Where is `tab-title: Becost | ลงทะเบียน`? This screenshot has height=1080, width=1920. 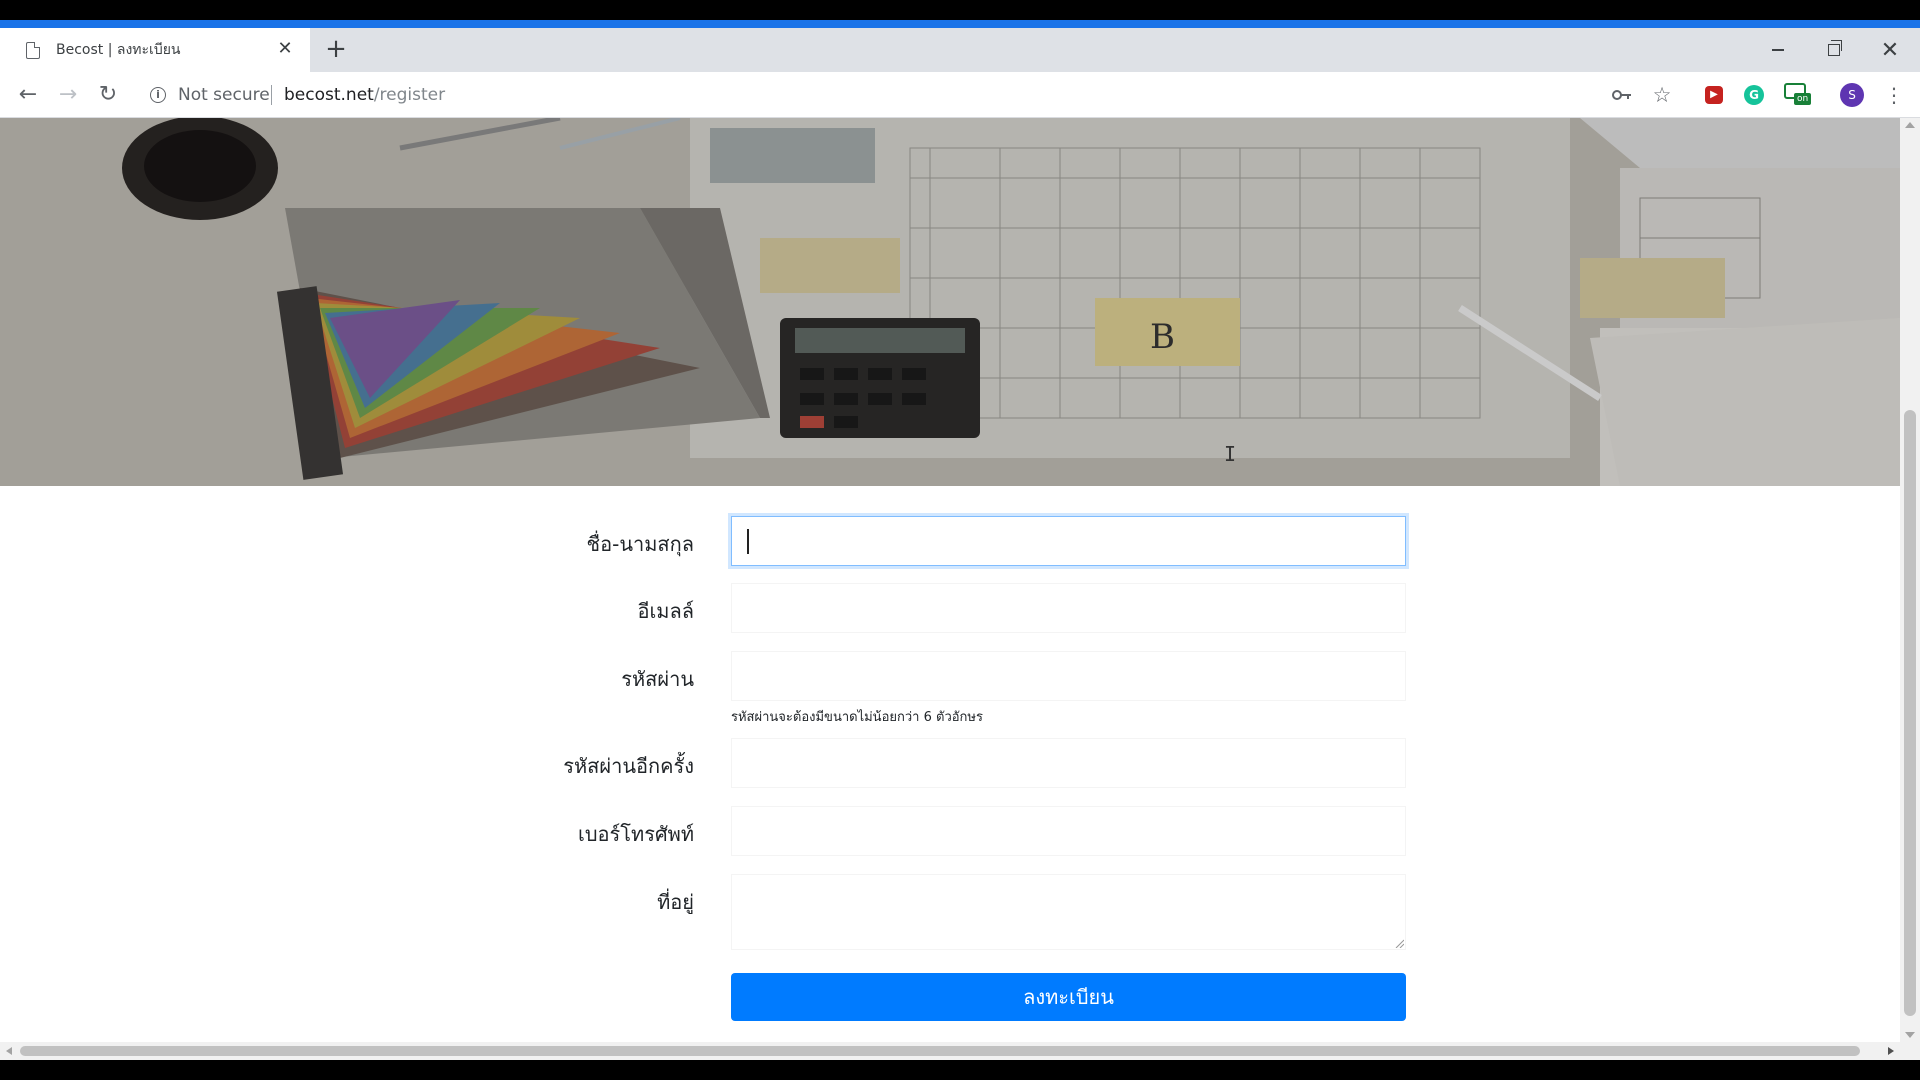 tab-title: Becost | ลงทะเบียน is located at coordinates (118, 50).